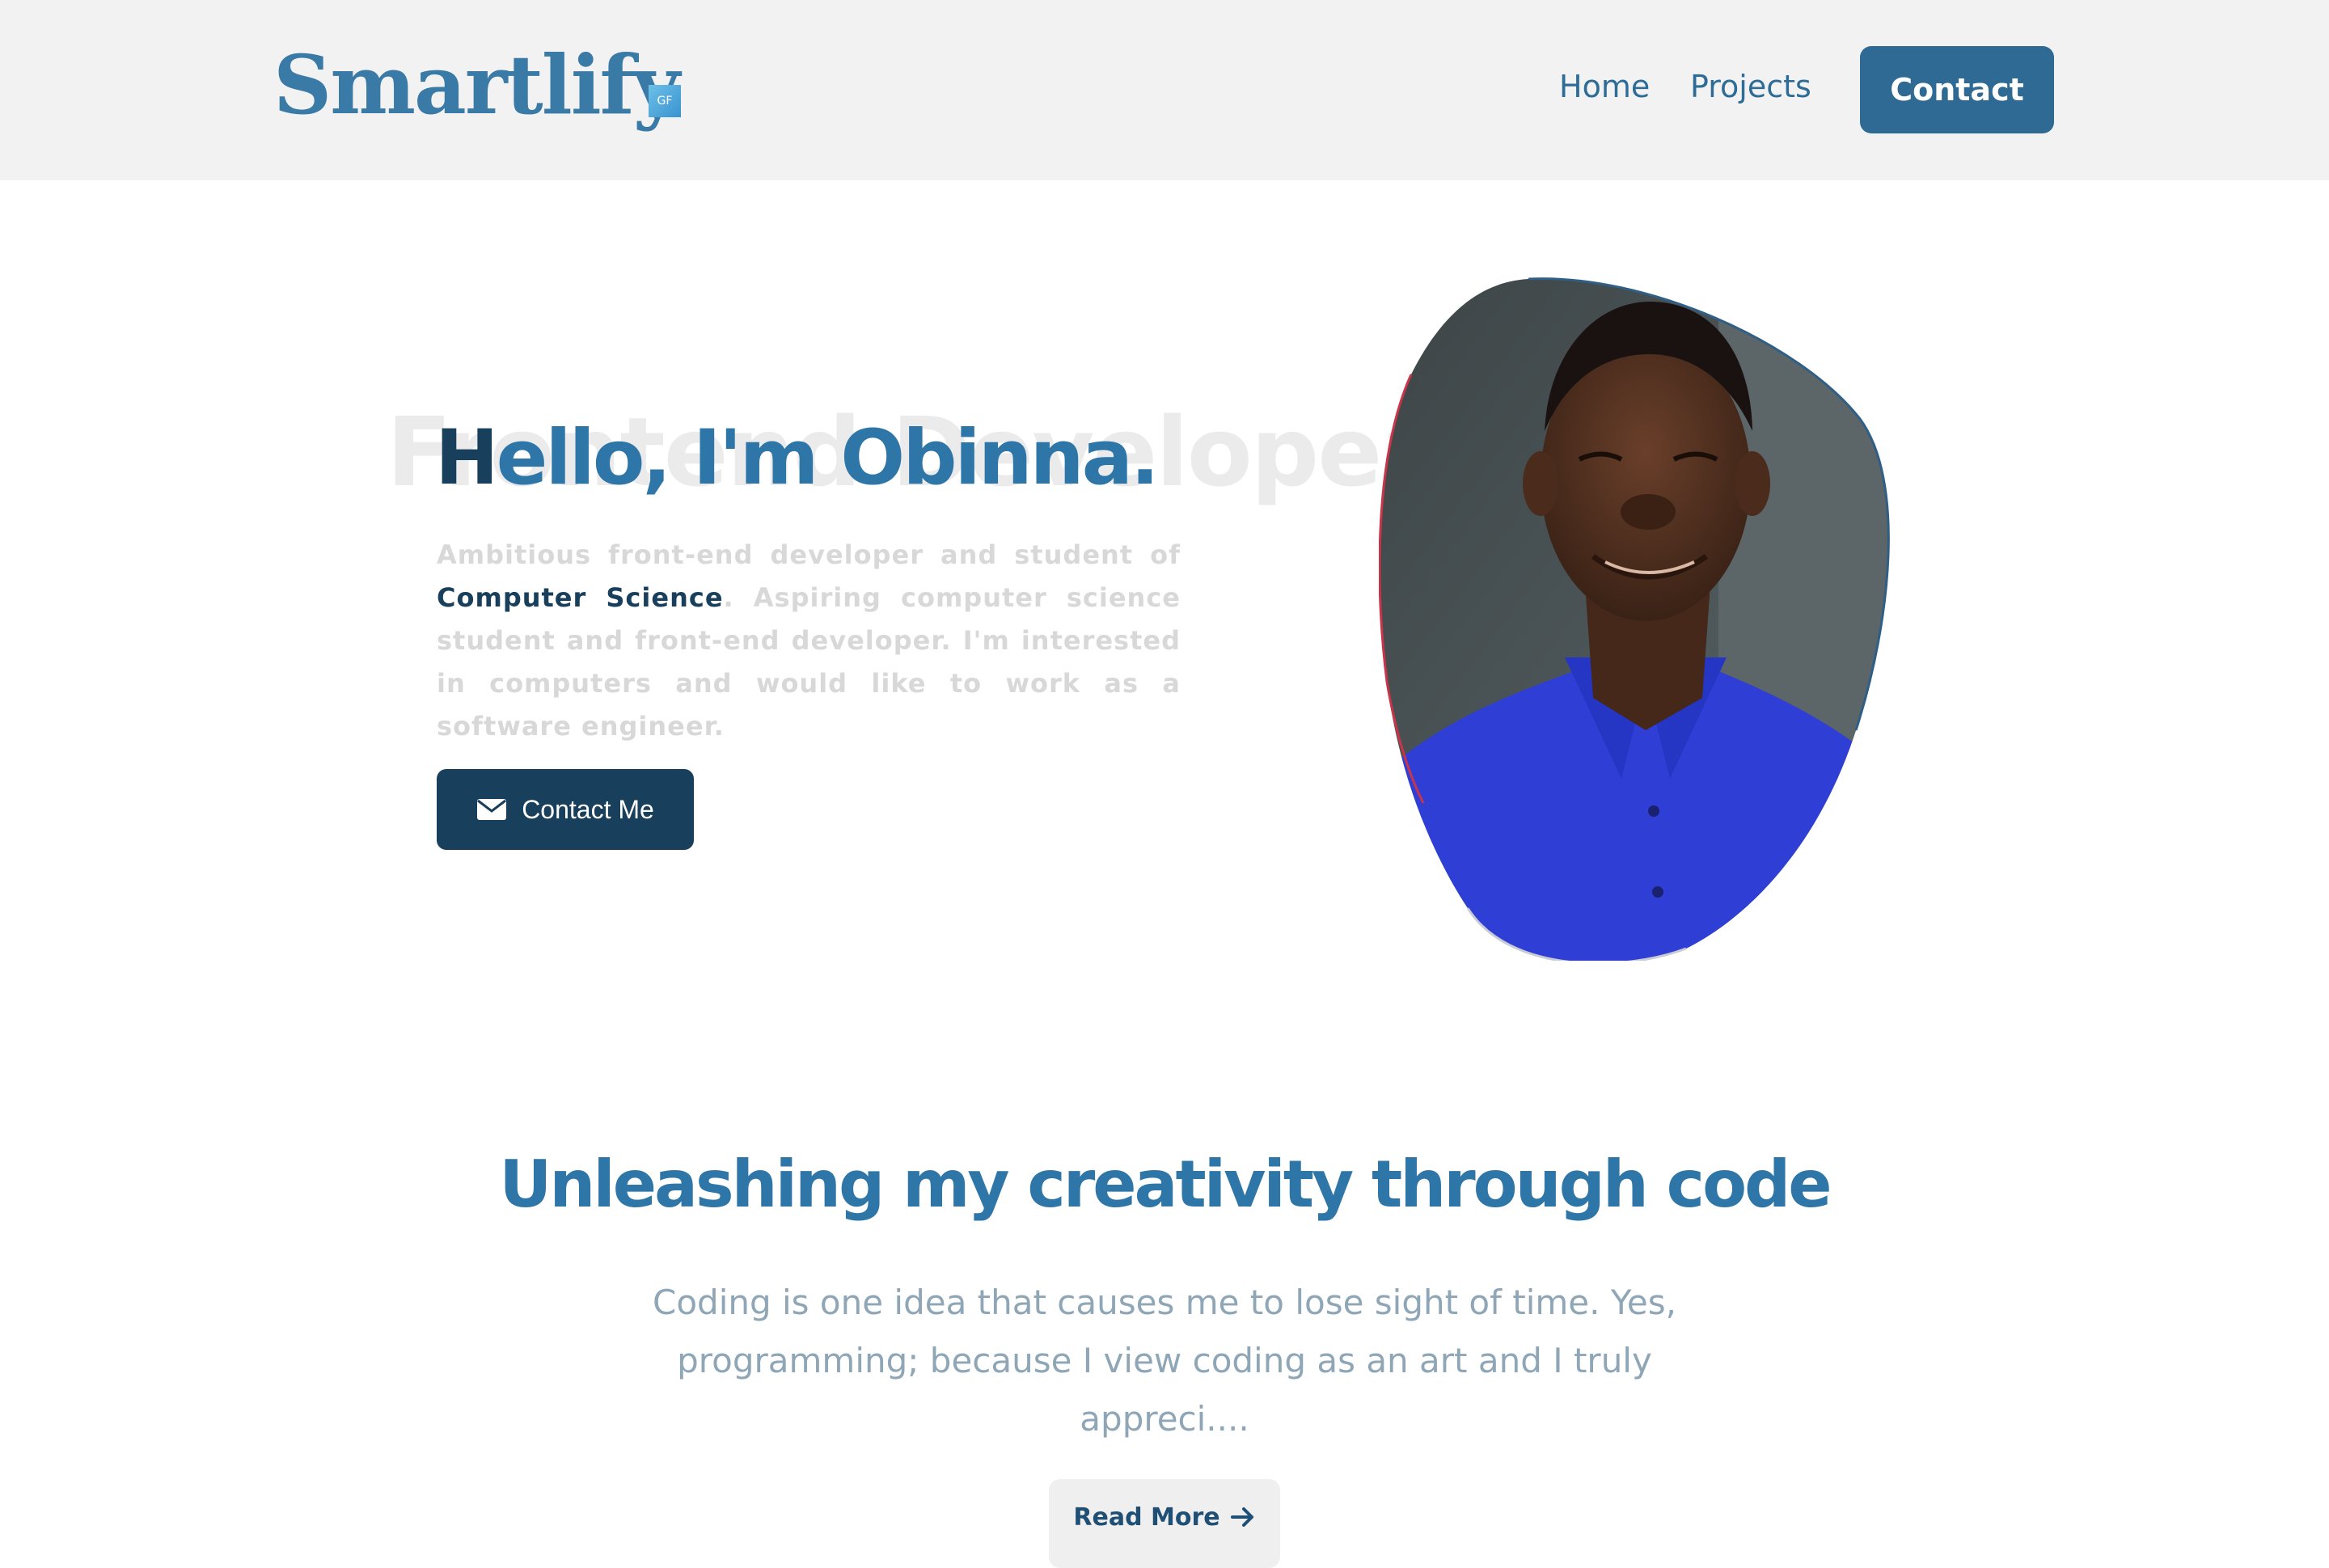  What do you see at coordinates (1146, 1517) in the screenshot?
I see `read-more-label: Read More` at bounding box center [1146, 1517].